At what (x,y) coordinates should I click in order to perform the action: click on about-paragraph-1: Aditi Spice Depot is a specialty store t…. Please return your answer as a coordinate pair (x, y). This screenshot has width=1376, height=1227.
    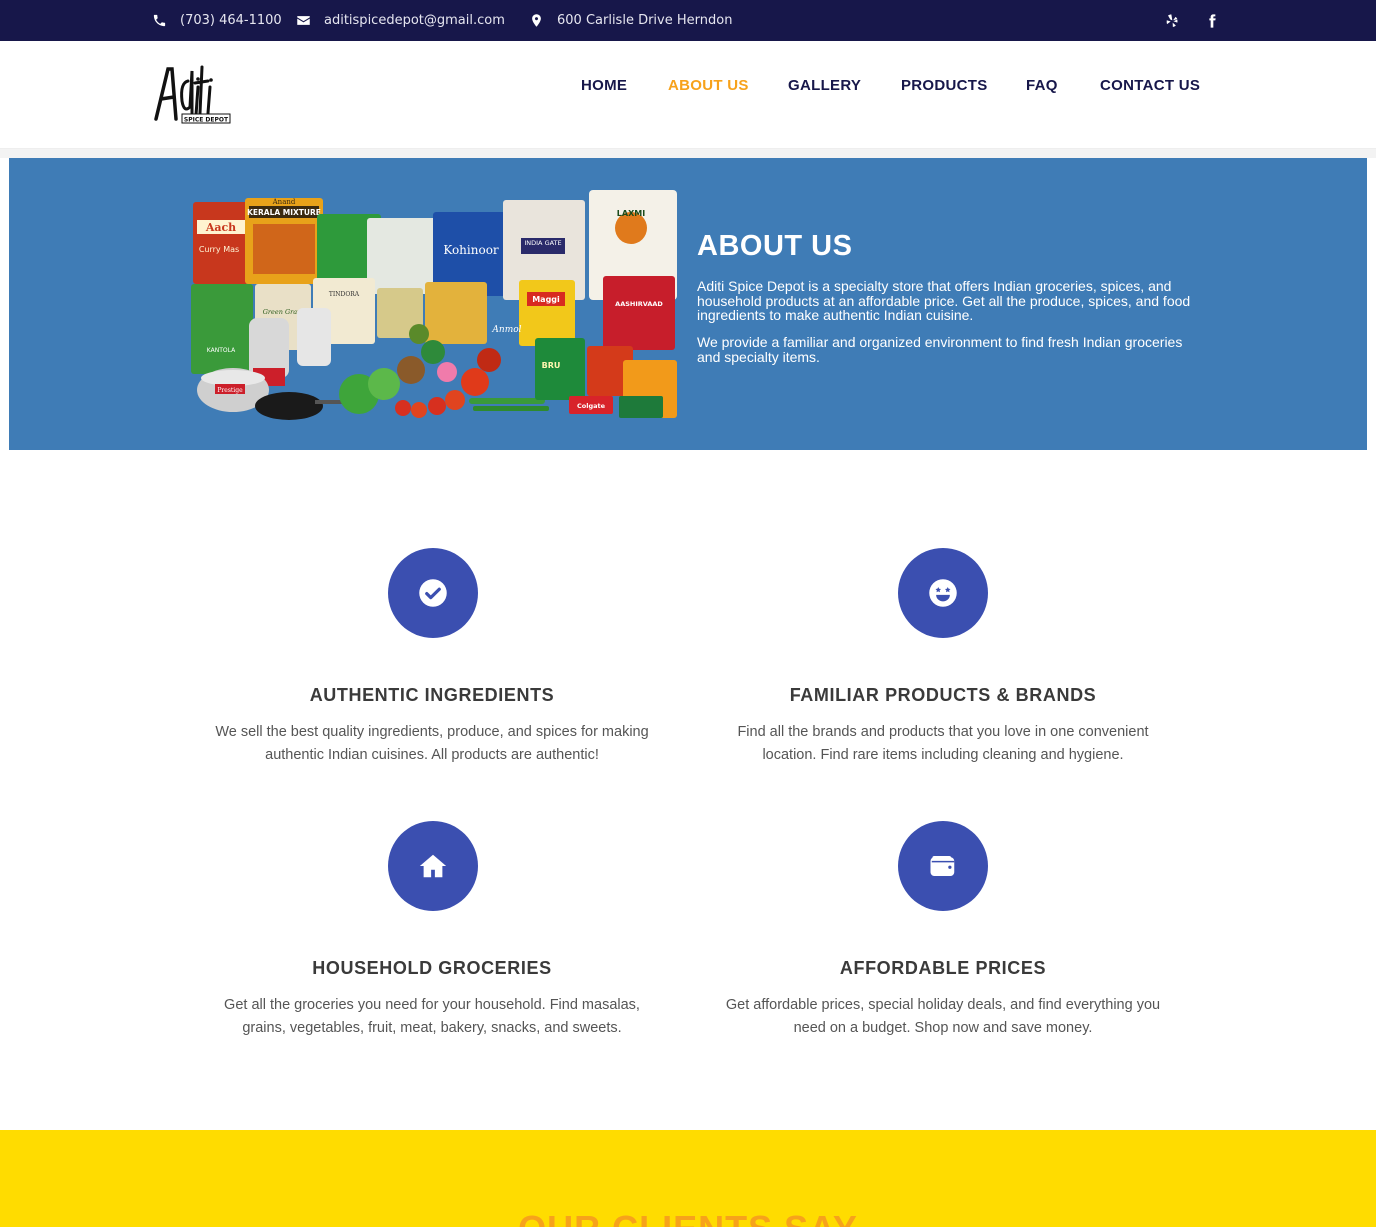
    Looking at the image, I should click on (944, 300).